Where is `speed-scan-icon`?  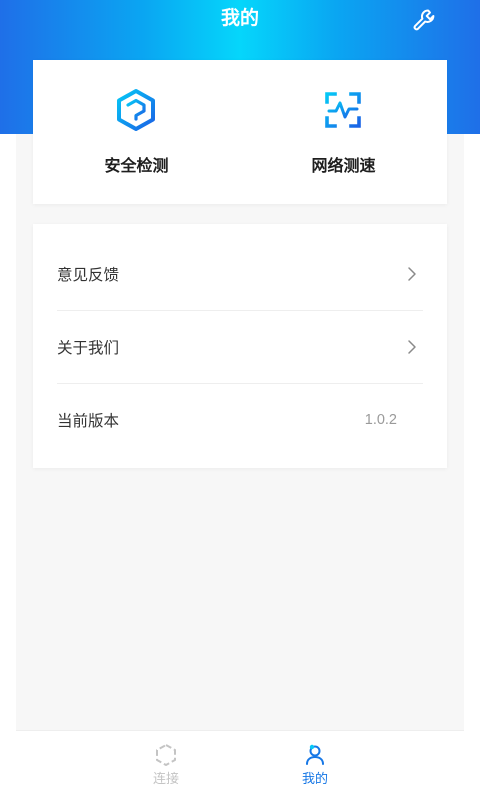
speed-scan-icon is located at coordinates (343, 110).